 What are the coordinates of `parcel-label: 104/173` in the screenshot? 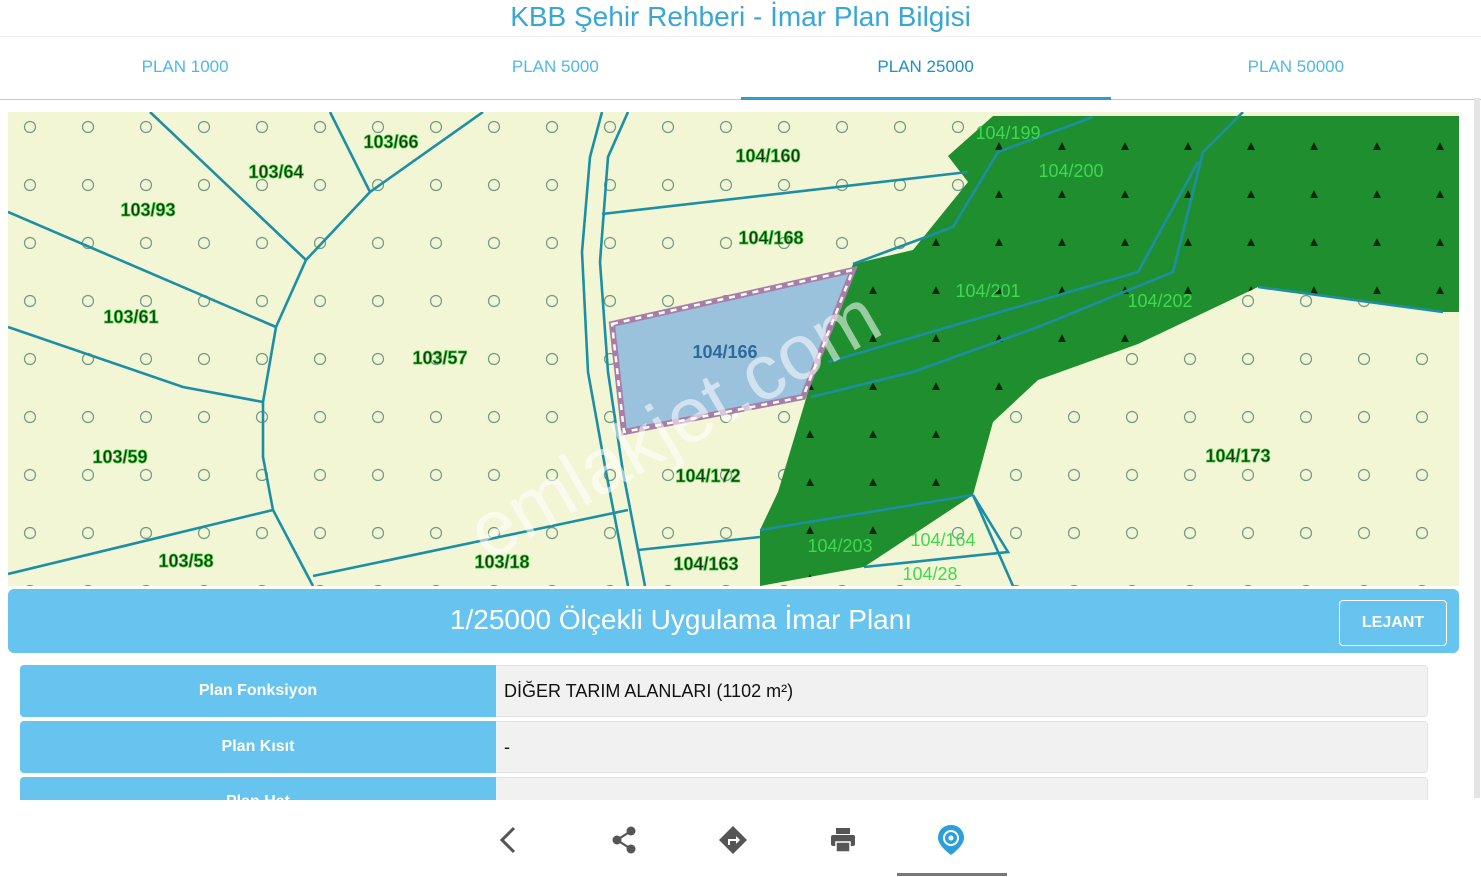 It's located at (1237, 456).